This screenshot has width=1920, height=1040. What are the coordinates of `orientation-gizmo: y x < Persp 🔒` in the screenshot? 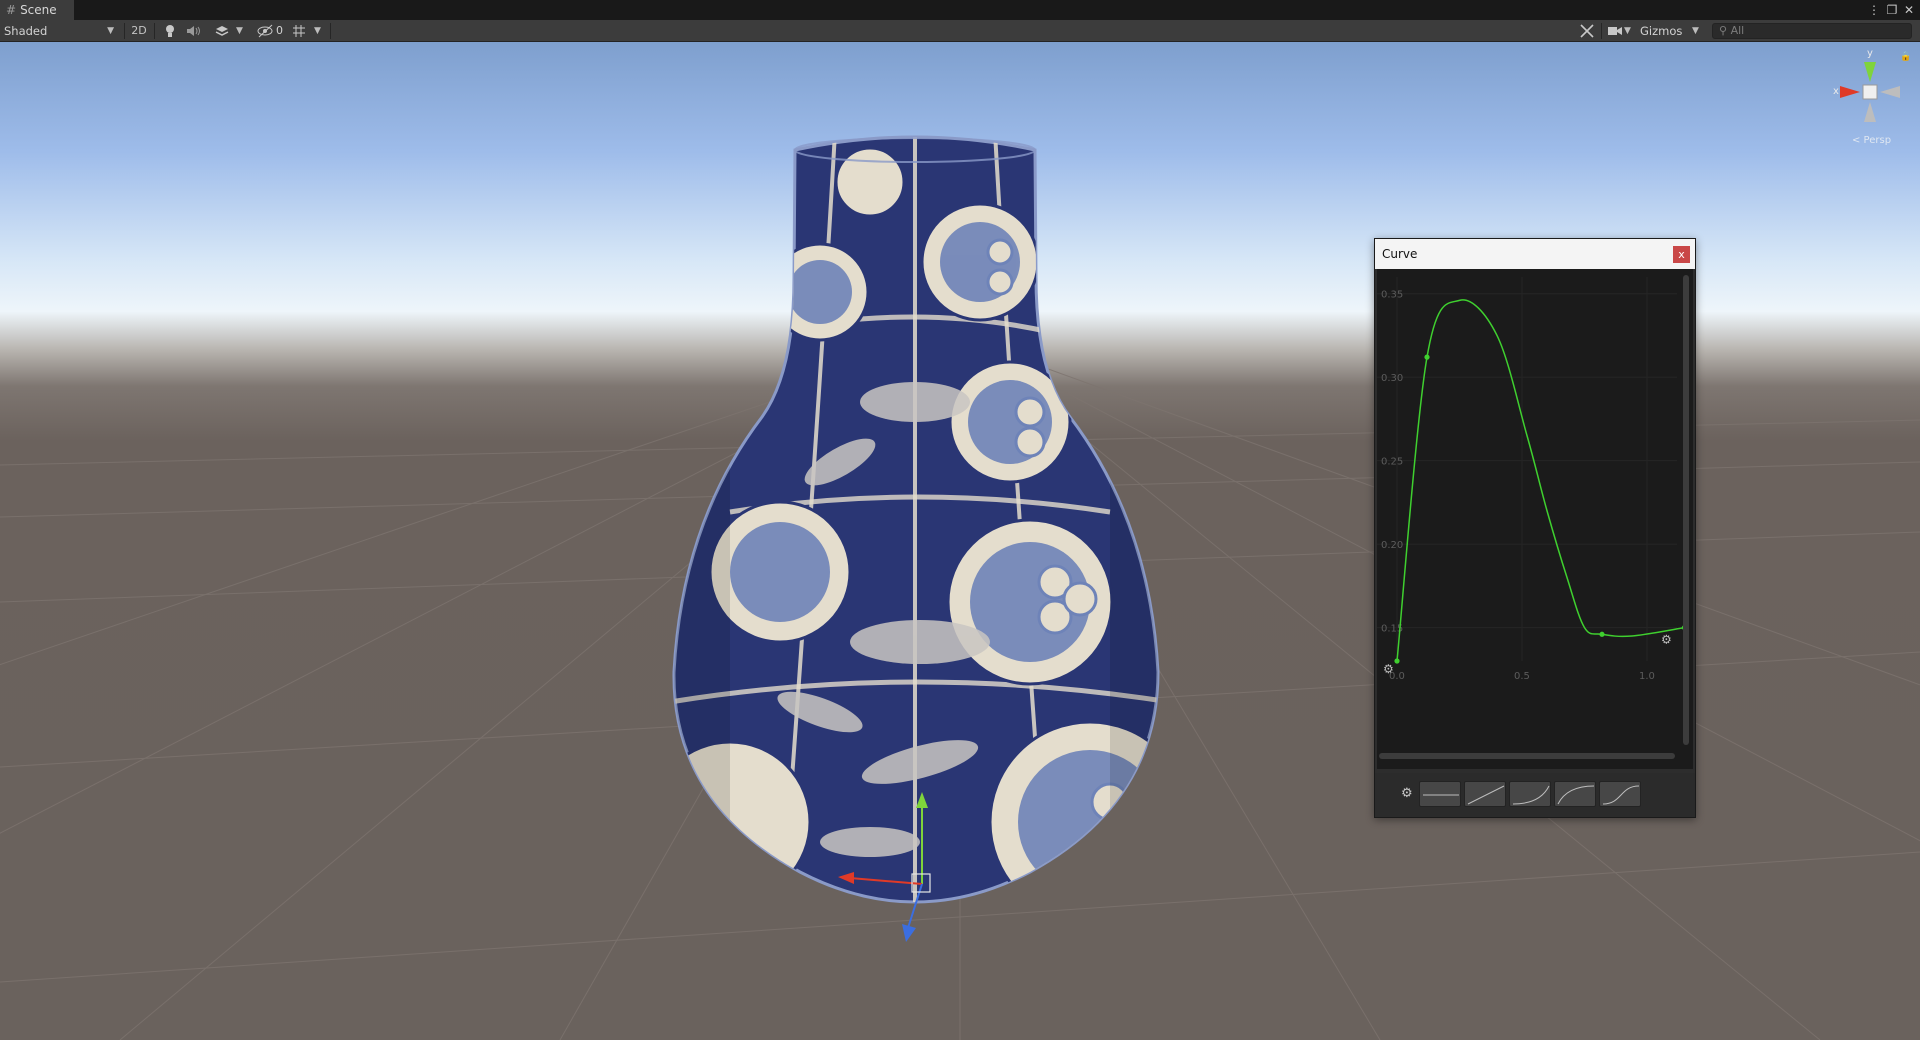 It's located at (1870, 102).